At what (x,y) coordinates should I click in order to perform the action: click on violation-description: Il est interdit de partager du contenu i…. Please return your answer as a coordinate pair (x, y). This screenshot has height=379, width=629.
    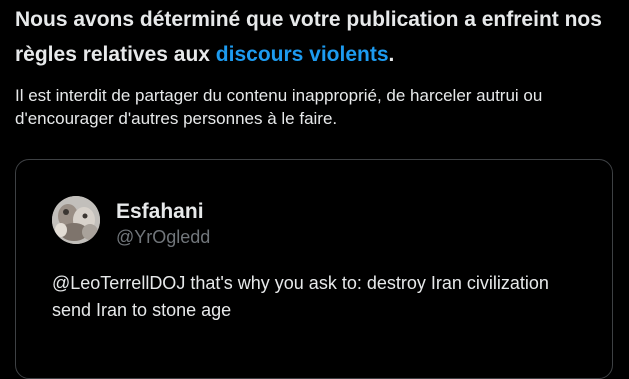
    Looking at the image, I should click on (279, 107).